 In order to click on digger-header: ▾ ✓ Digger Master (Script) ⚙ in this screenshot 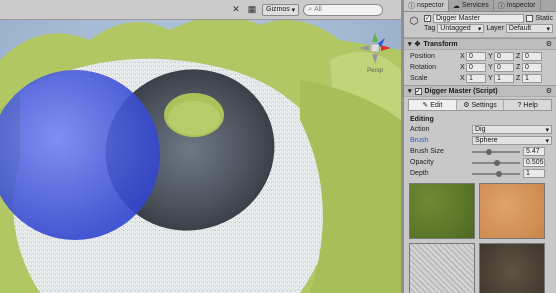, I will do `click(480, 91)`.